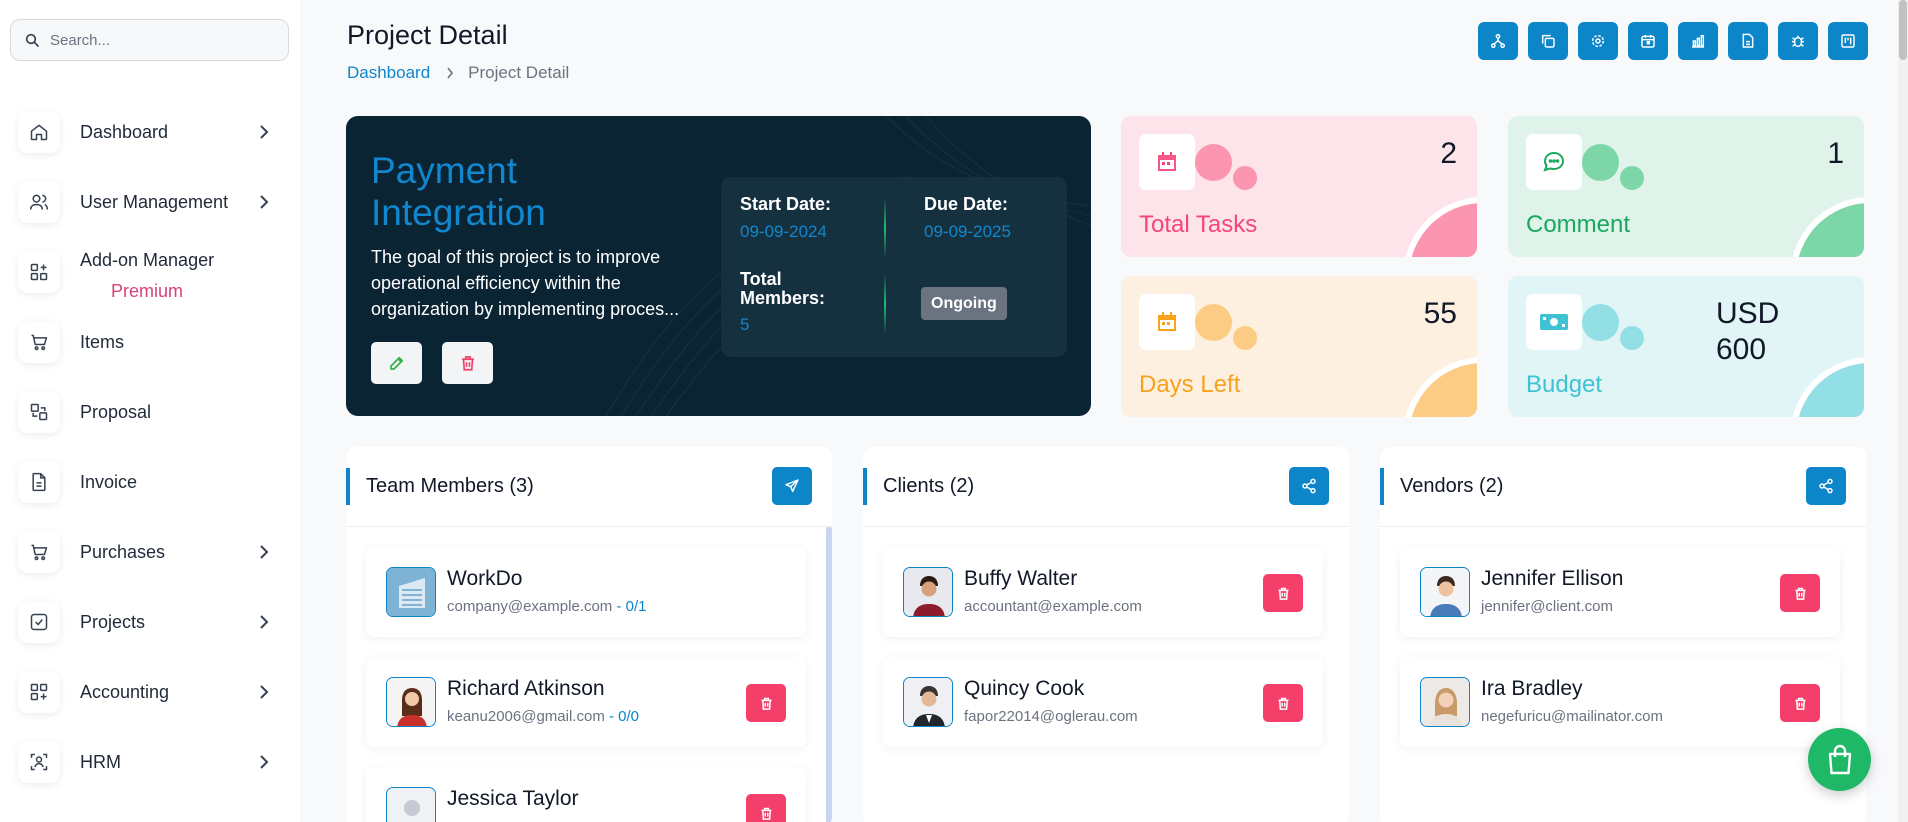  I want to click on stat-value: 55, so click(1440, 313).